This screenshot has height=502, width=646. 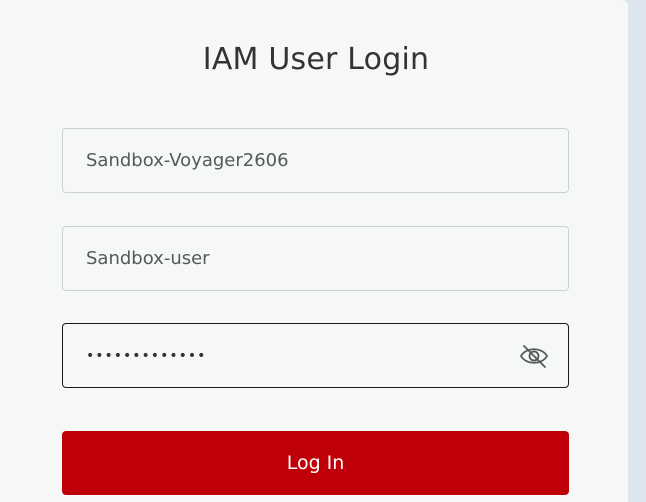 I want to click on account-input, so click(x=315, y=160).